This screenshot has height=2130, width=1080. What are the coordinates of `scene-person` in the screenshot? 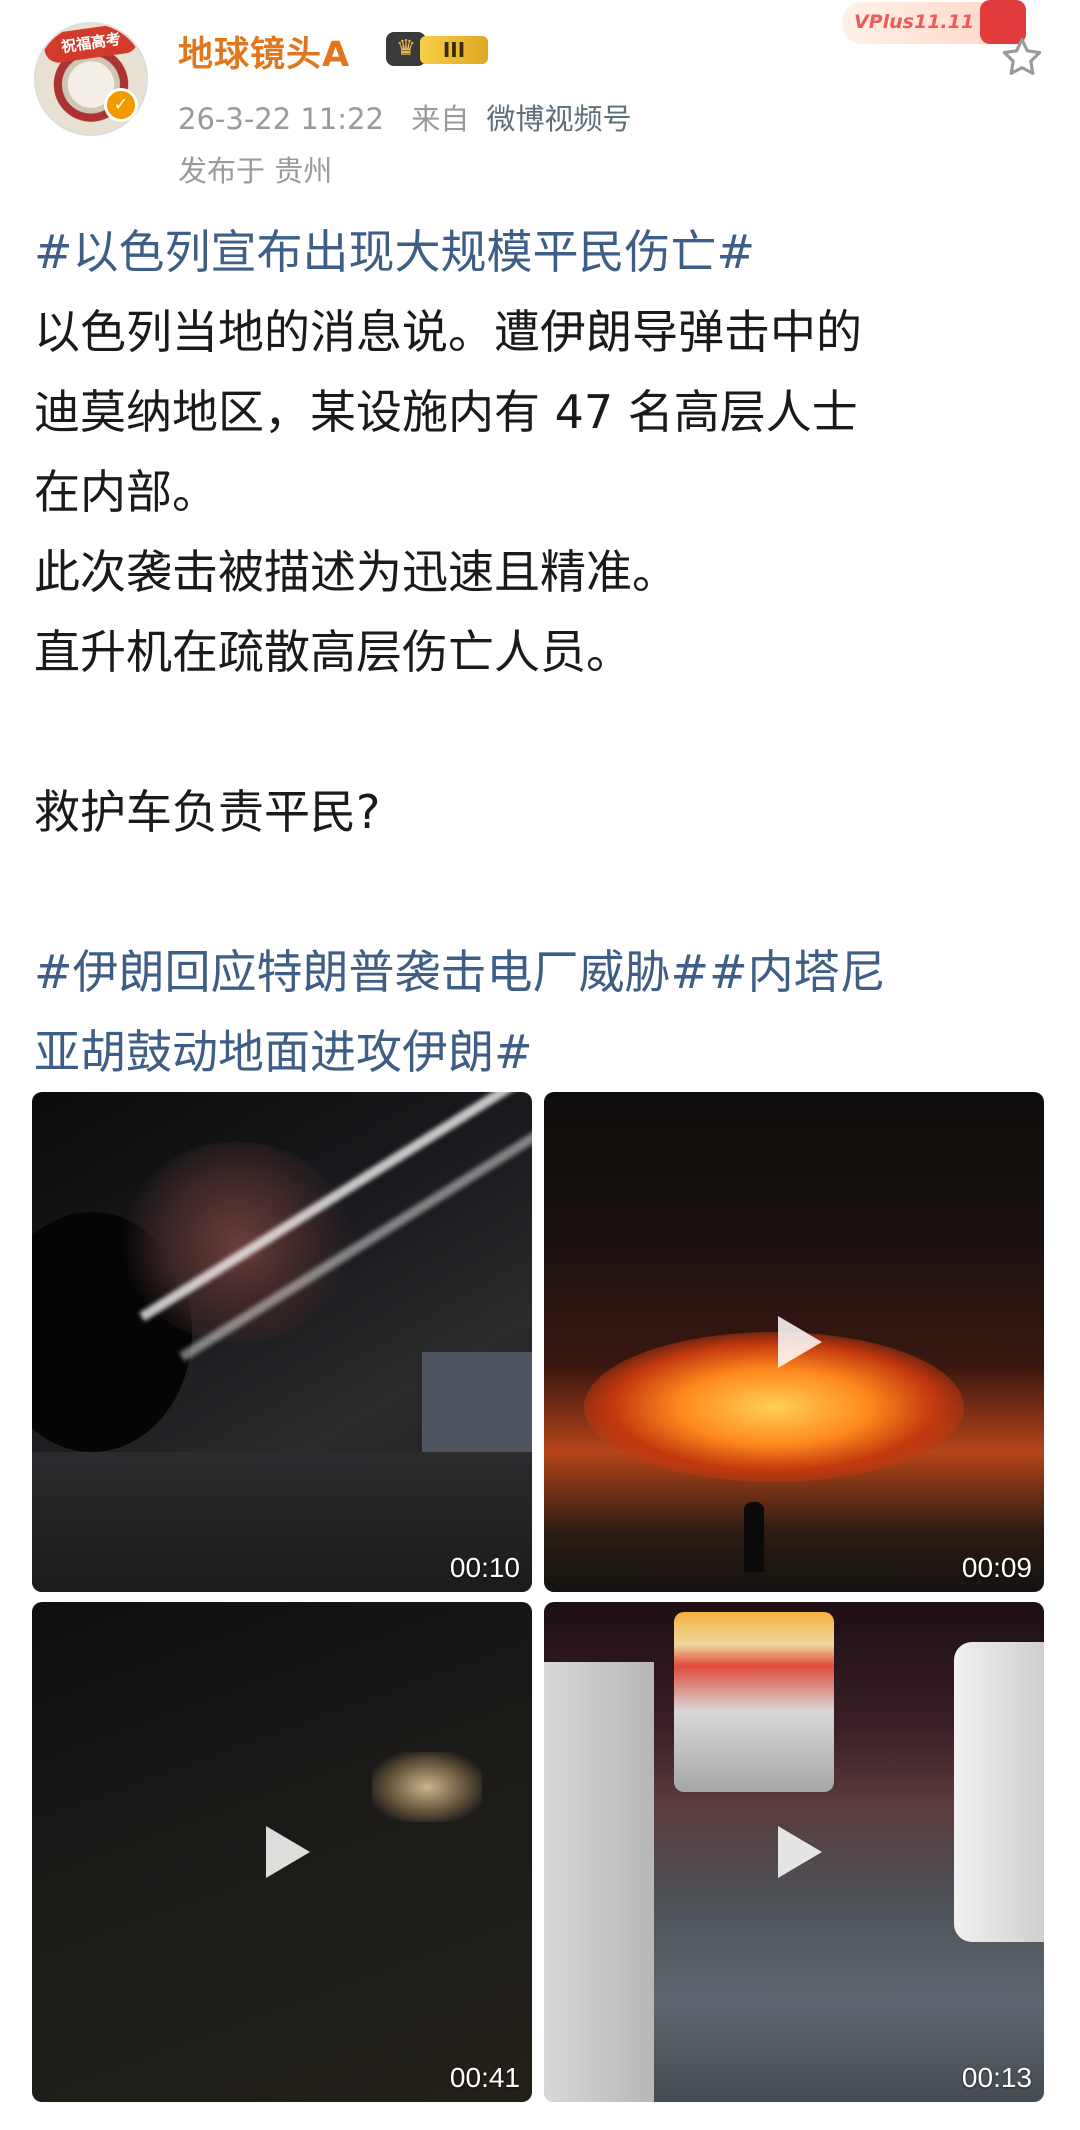 It's located at (754, 1537).